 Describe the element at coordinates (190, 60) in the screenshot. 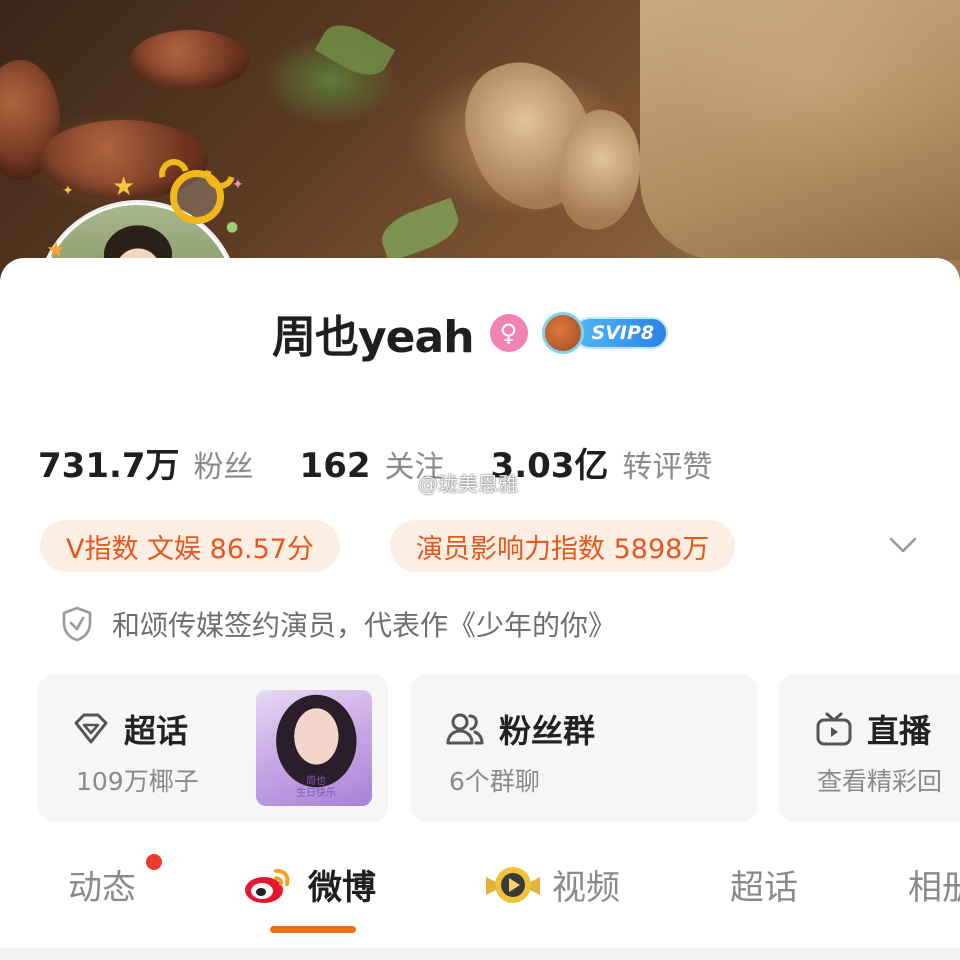

I see `cover-pot` at that location.